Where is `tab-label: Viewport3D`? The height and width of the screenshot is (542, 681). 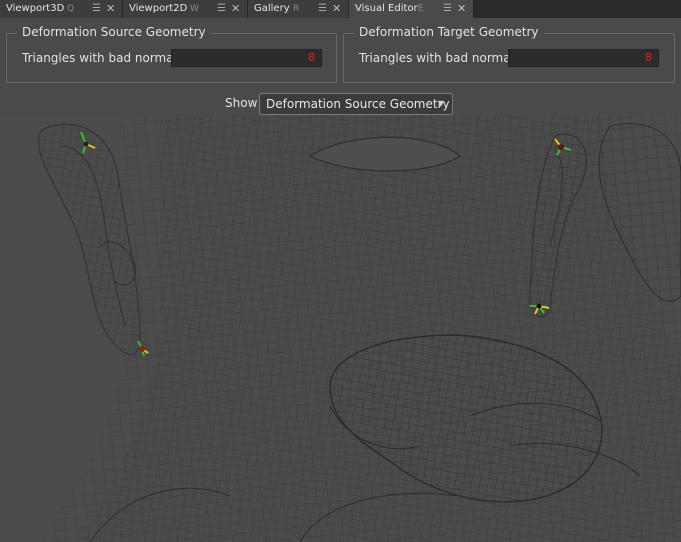 tab-label: Viewport3D is located at coordinates (35, 8).